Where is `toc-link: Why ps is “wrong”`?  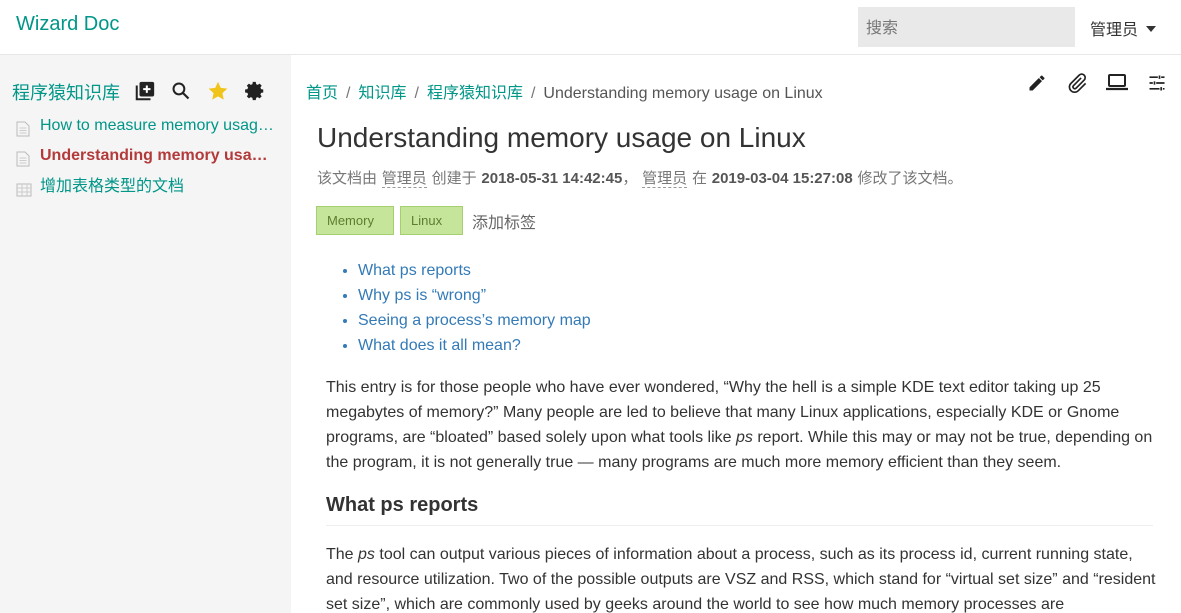
toc-link: Why ps is “wrong” is located at coordinates (422, 295).